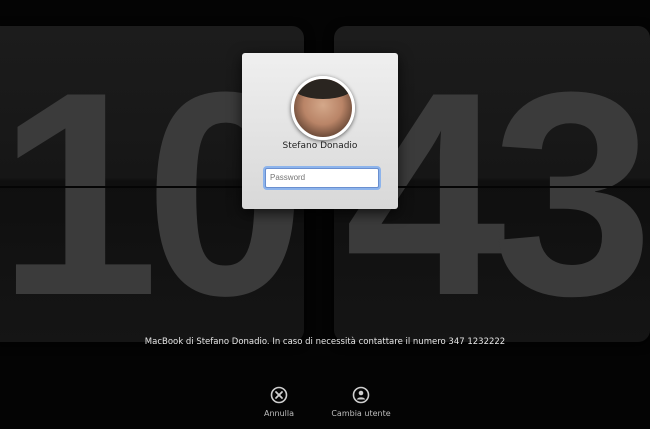 This screenshot has height=429, width=650. I want to click on switch-user-button: Cambia utente, so click(361, 402).